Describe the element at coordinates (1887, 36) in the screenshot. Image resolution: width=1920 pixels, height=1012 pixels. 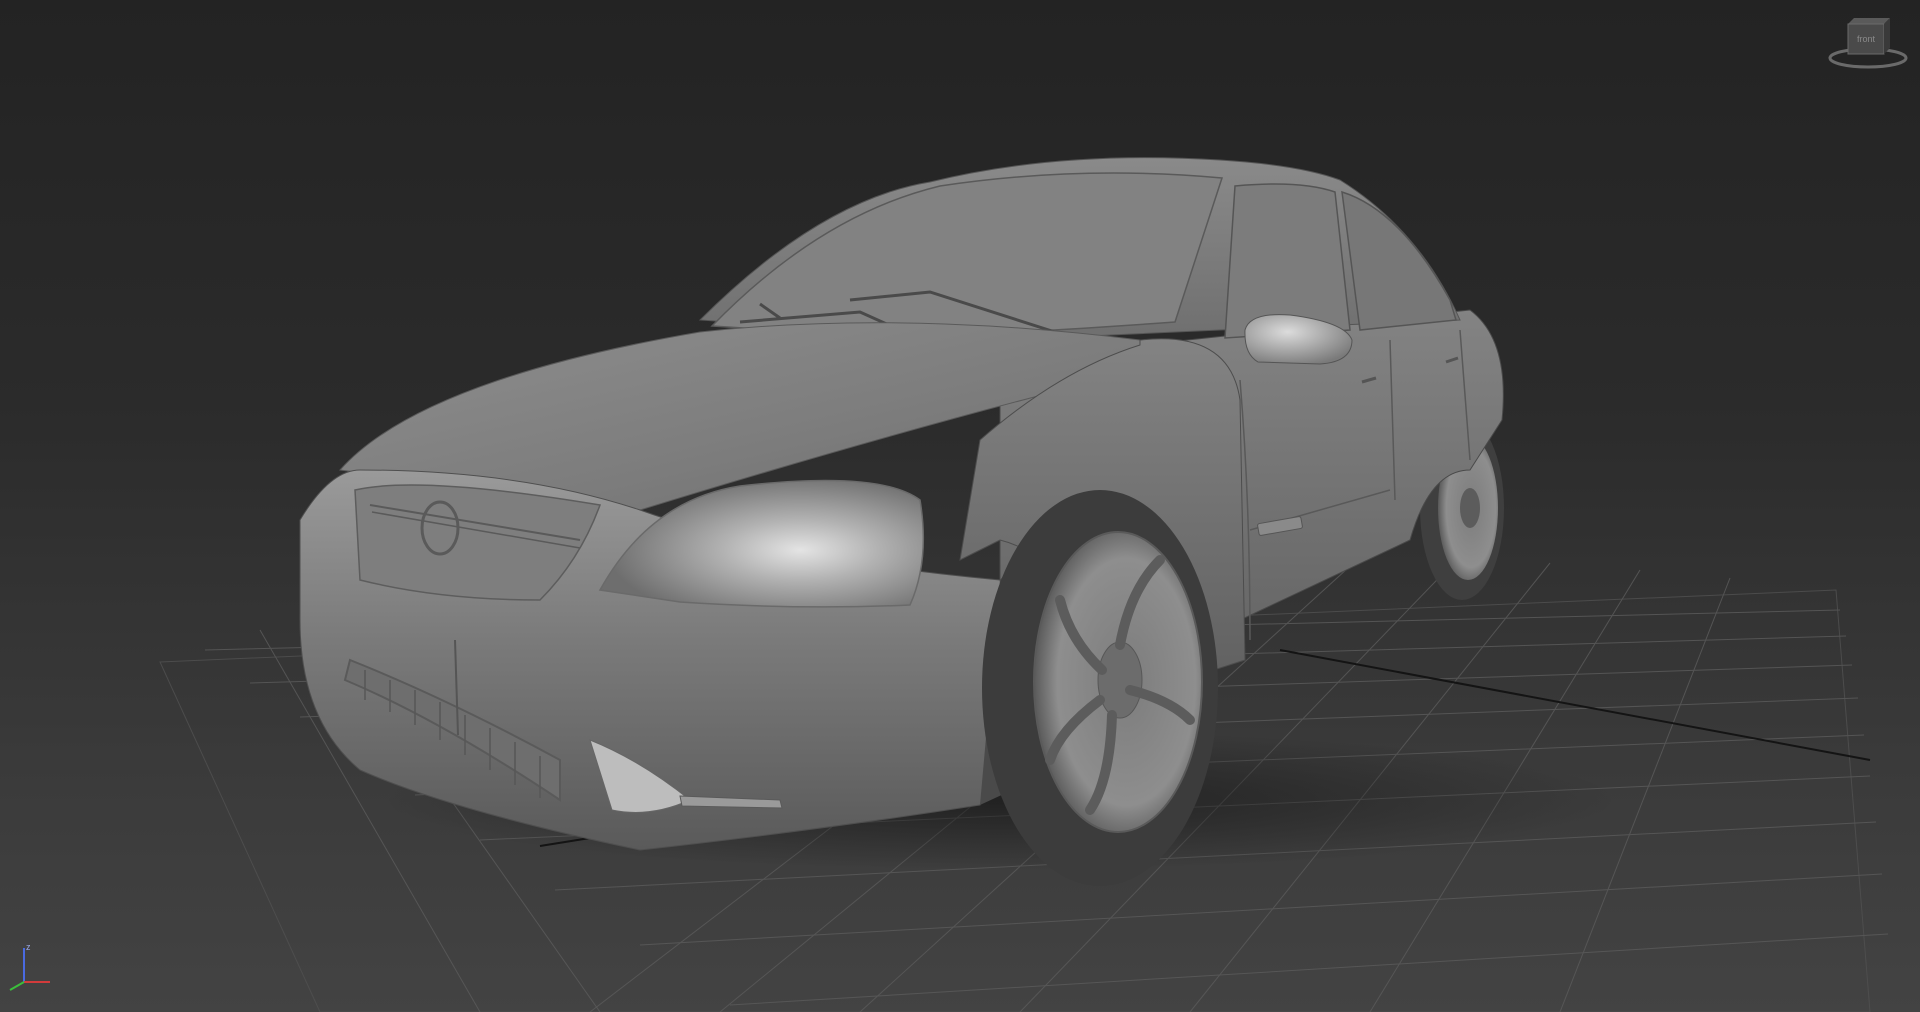
I see `viewcube-right-face` at that location.